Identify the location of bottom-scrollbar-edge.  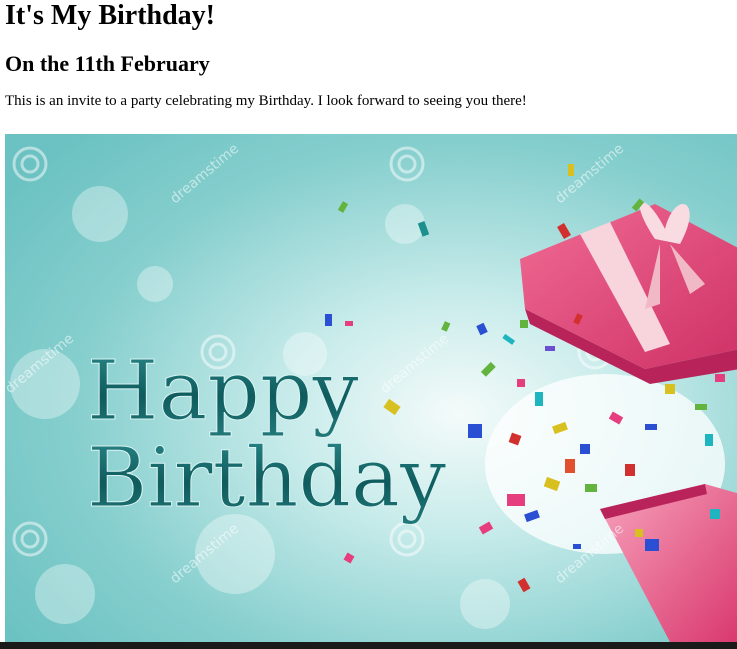
(368, 645).